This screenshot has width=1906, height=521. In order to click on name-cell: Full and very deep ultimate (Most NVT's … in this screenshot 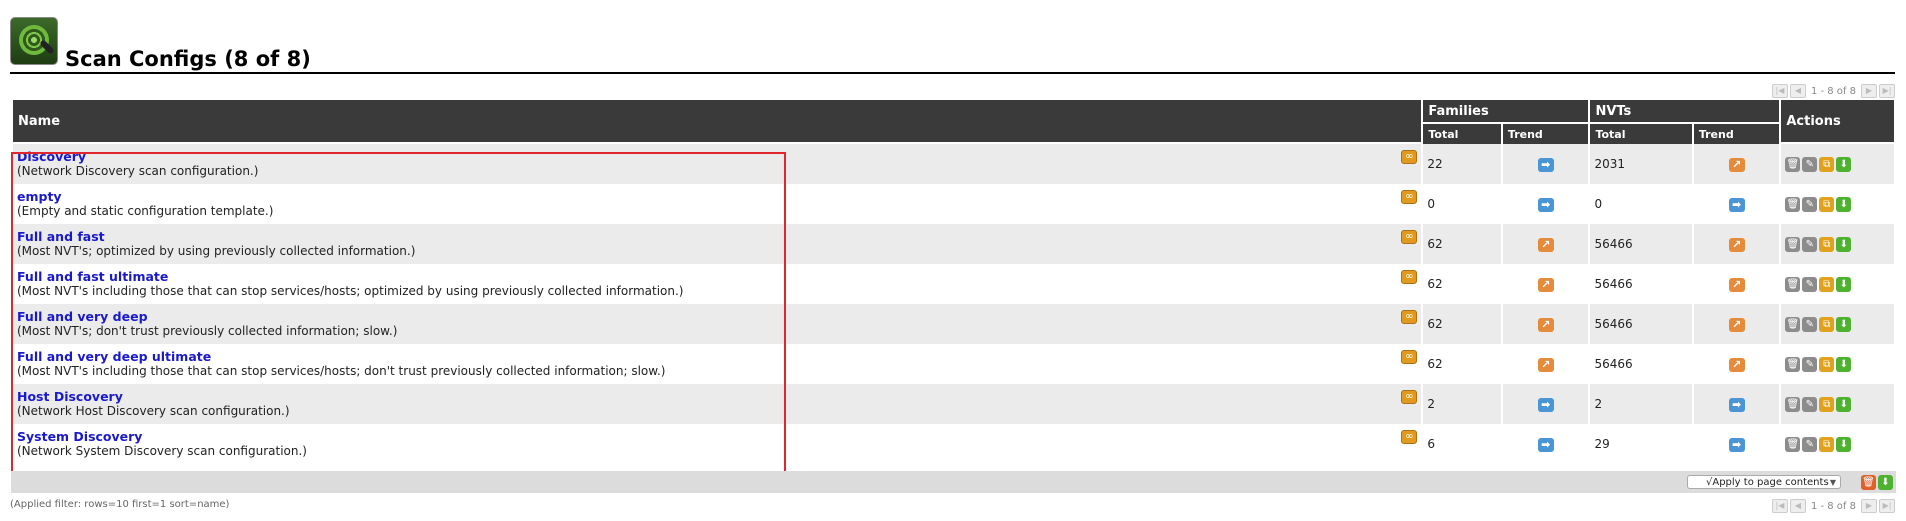, I will do `click(717, 364)`.